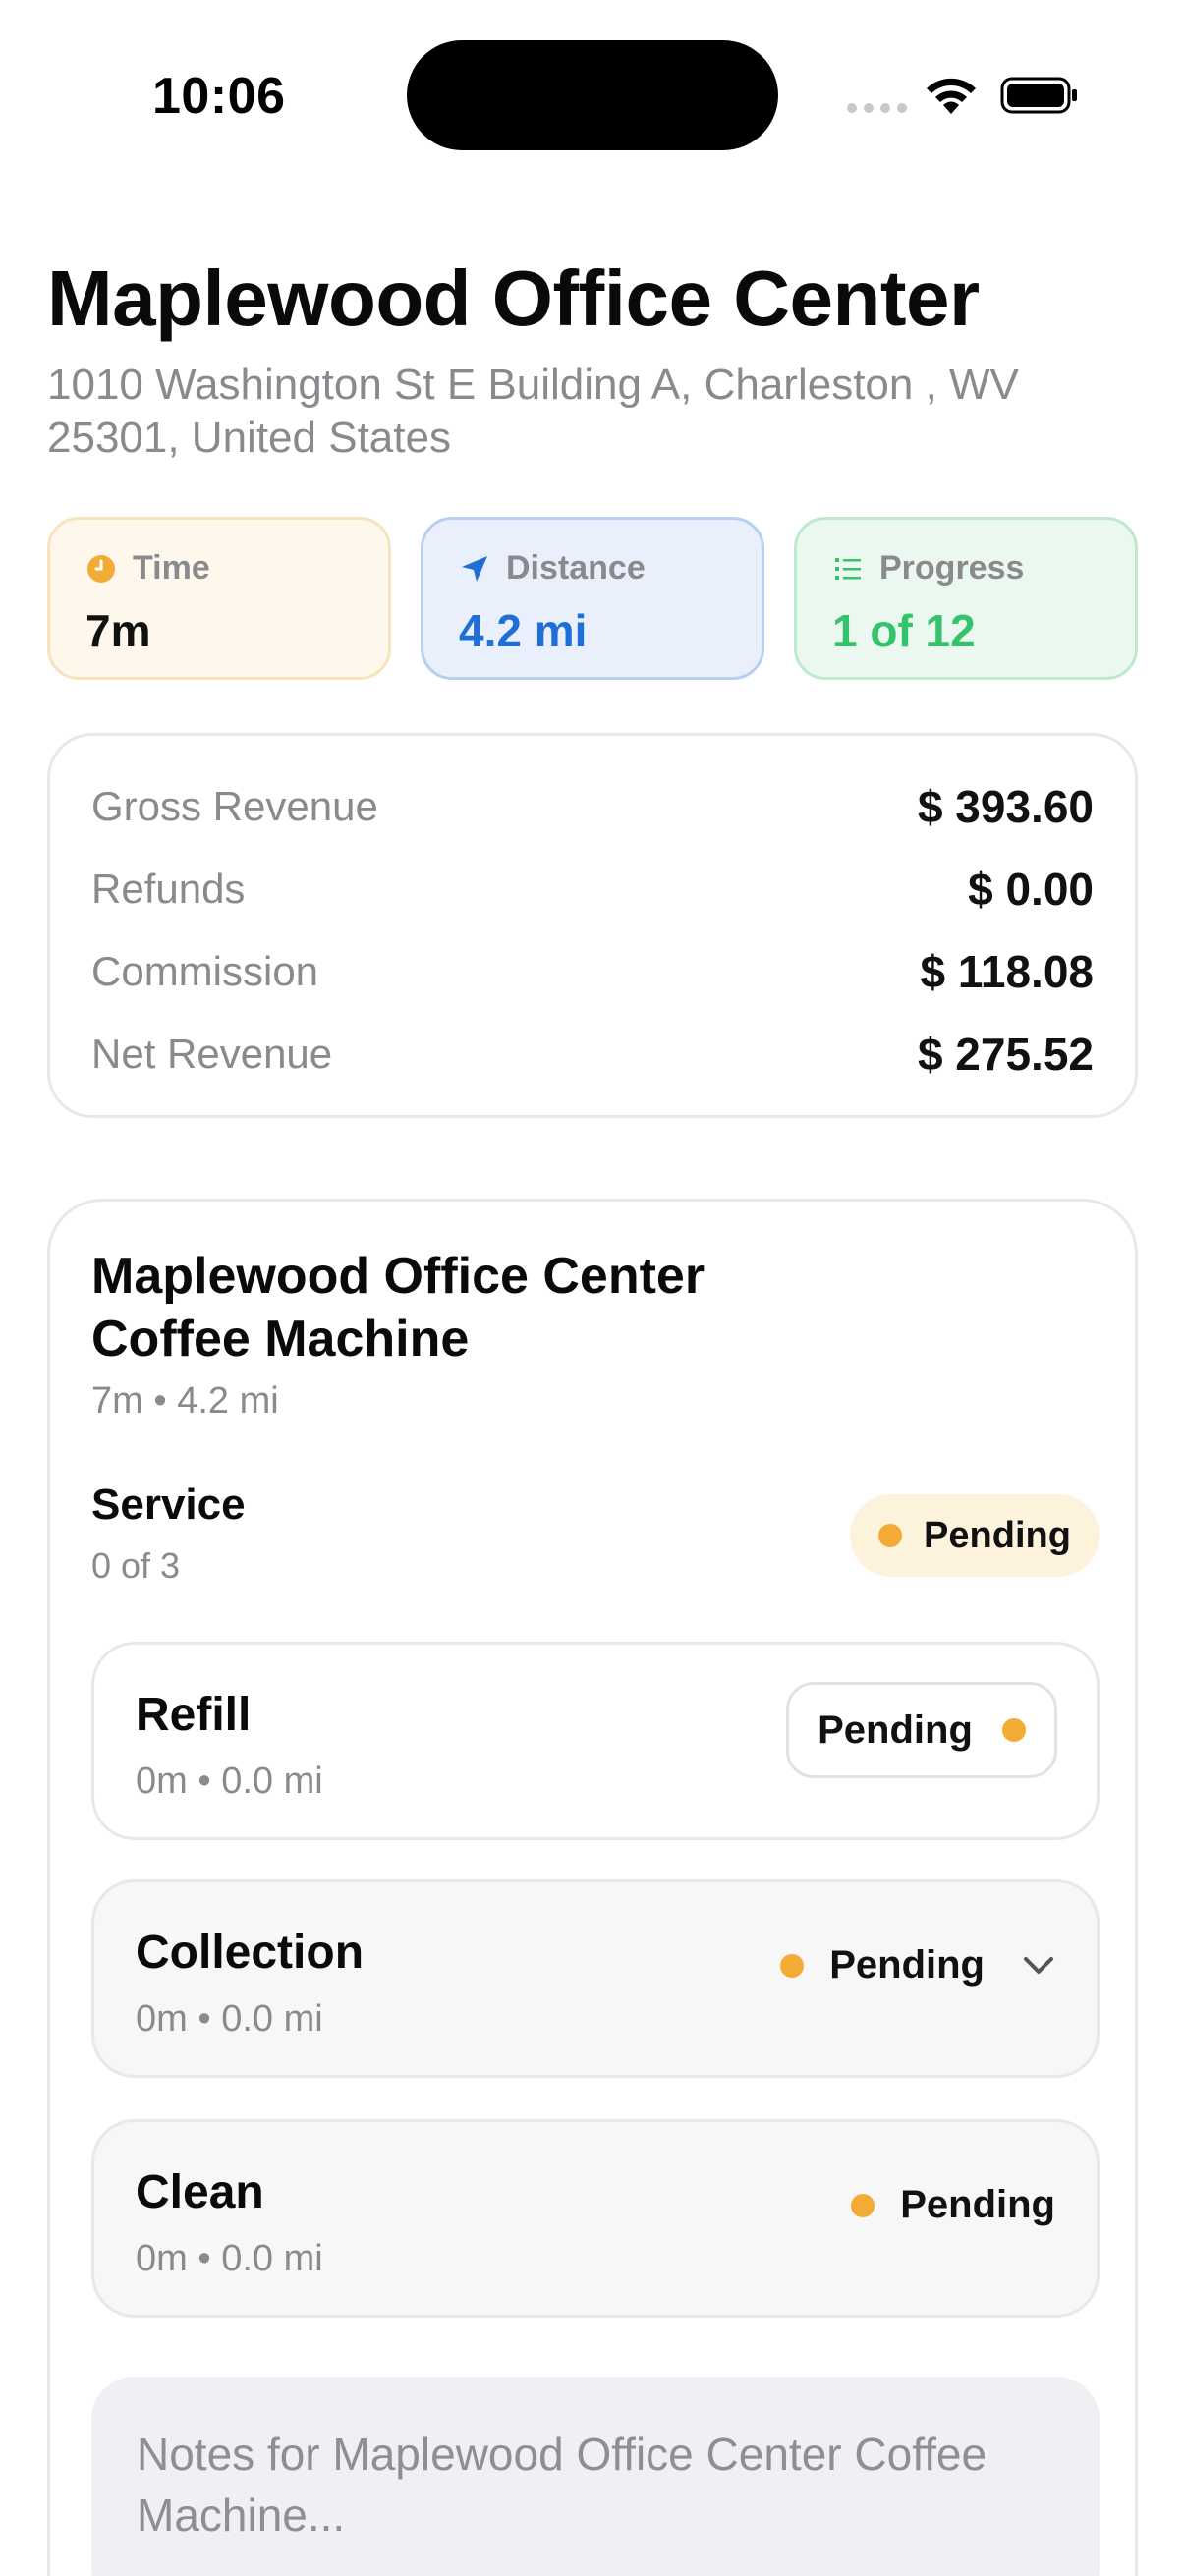 The width and height of the screenshot is (1185, 2576). What do you see at coordinates (596, 2218) in the screenshot?
I see `task-clean: Clean 0m • 0.0 mi Pending` at bounding box center [596, 2218].